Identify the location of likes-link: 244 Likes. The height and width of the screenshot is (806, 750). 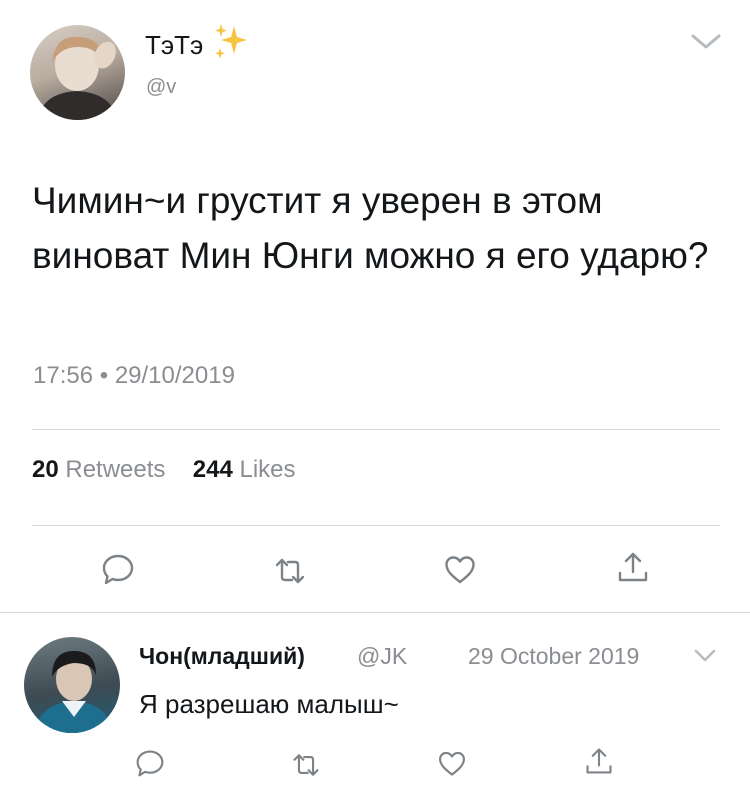
(244, 469).